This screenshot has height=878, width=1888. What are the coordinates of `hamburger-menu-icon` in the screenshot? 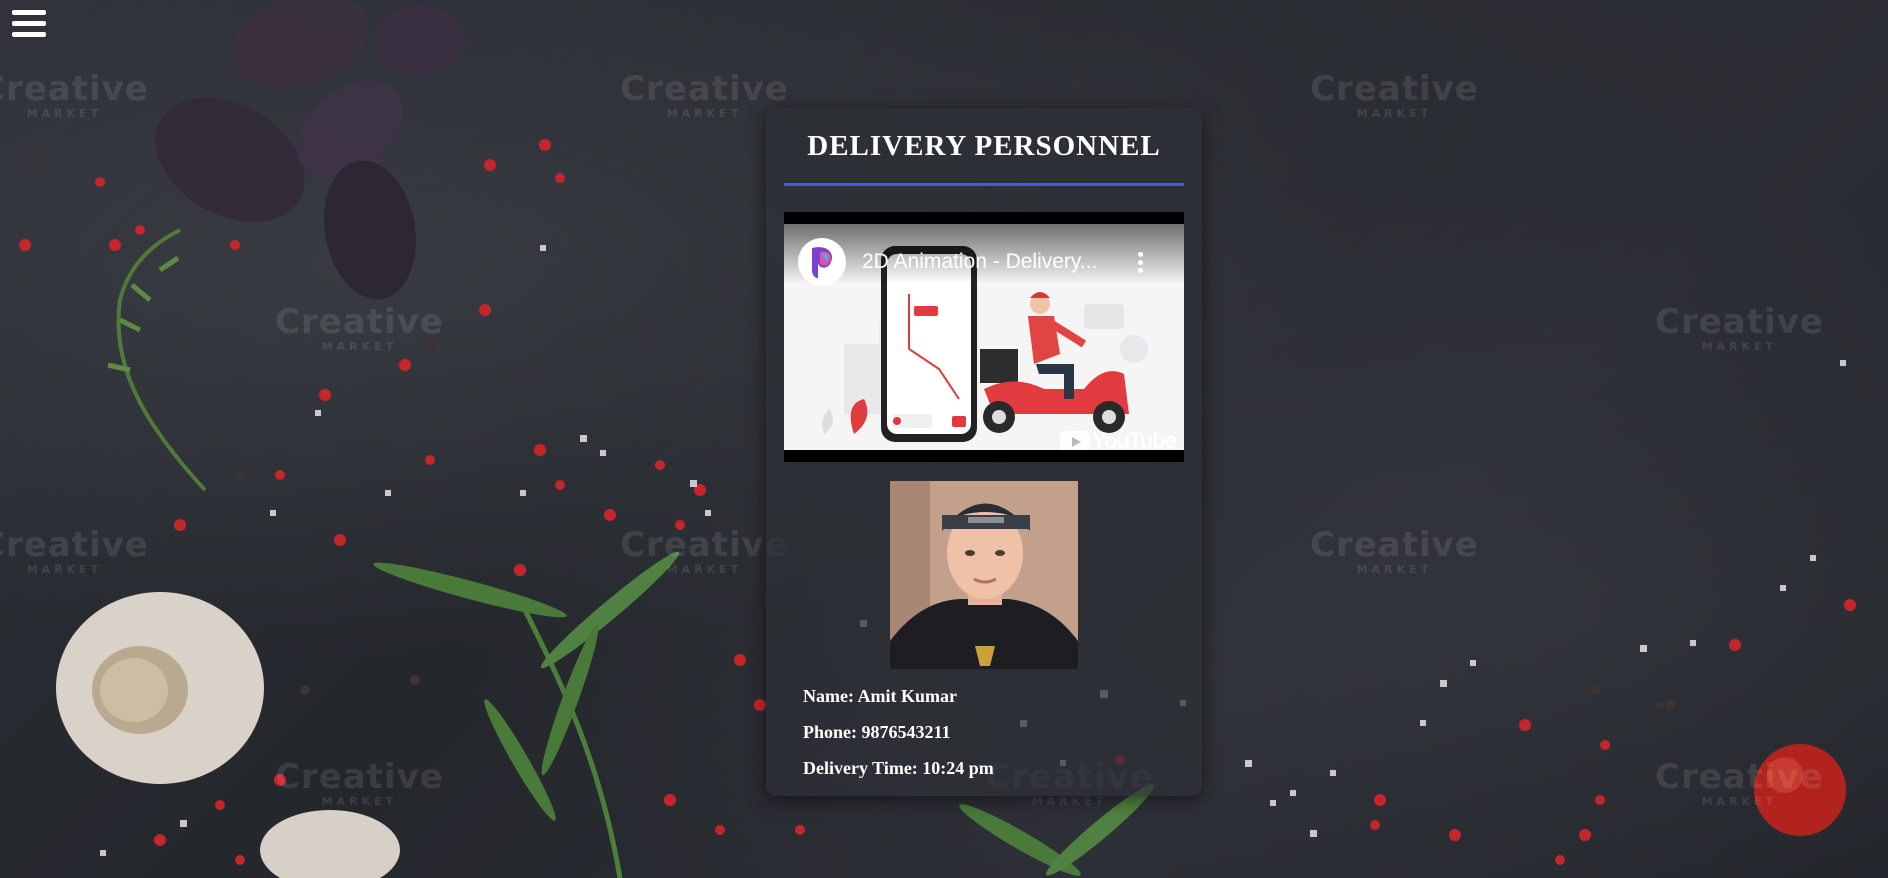 It's located at (29, 26).